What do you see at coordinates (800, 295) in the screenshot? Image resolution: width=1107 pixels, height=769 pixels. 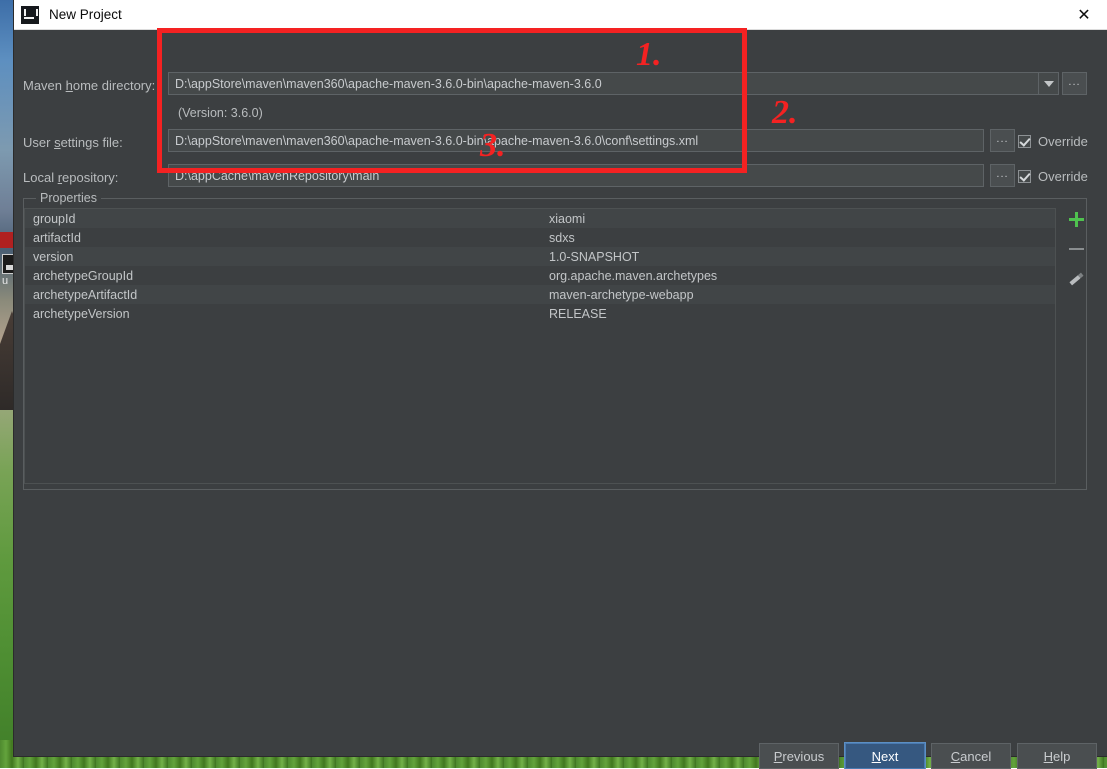 I see `property-value: maven-archetype-webapp` at bounding box center [800, 295].